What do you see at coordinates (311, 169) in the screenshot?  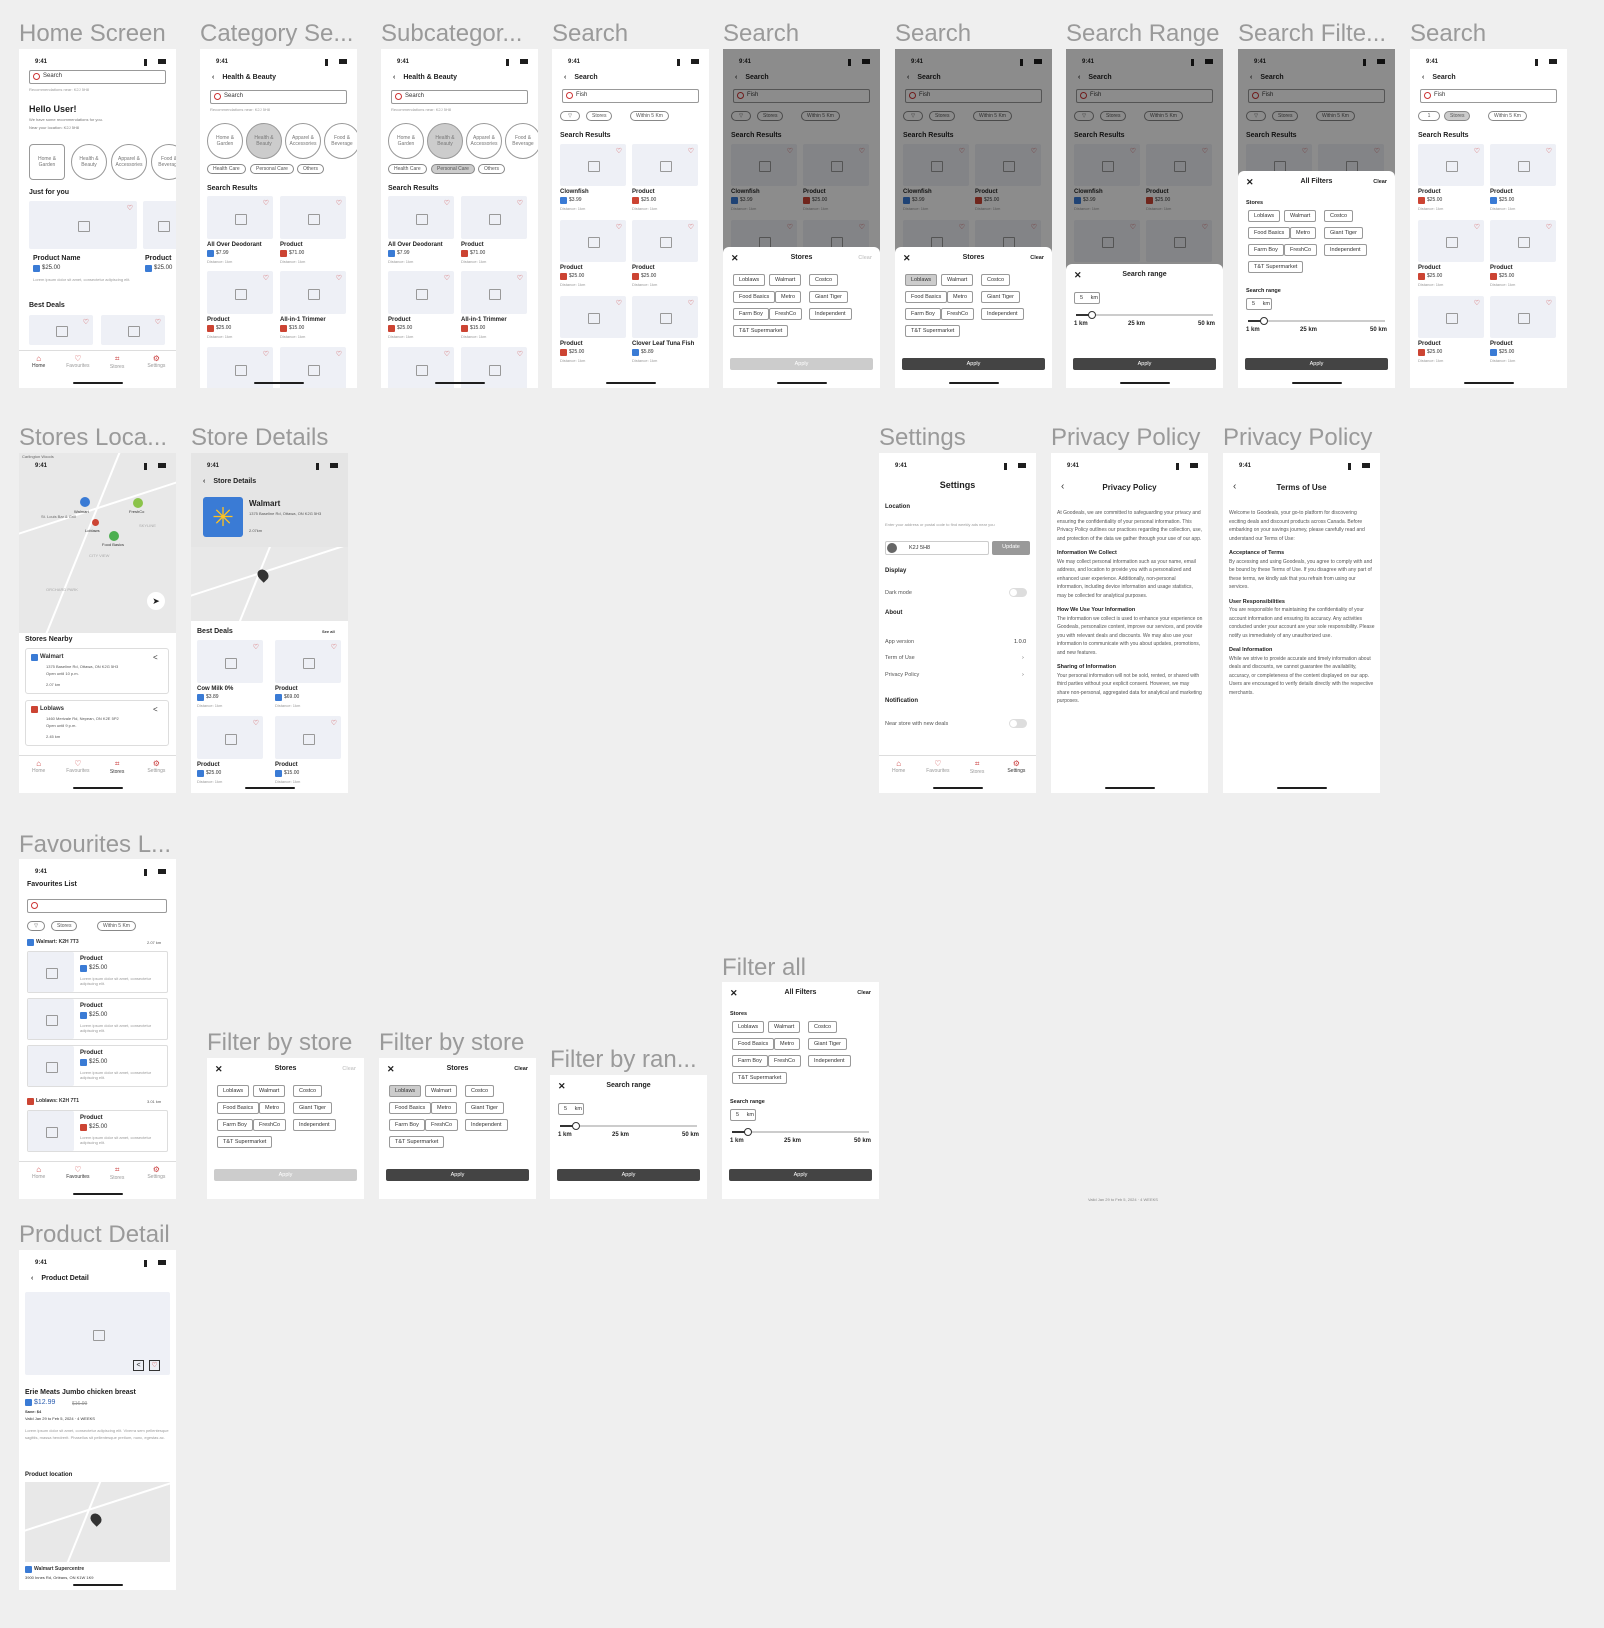 I see `sub-chip: Others` at bounding box center [311, 169].